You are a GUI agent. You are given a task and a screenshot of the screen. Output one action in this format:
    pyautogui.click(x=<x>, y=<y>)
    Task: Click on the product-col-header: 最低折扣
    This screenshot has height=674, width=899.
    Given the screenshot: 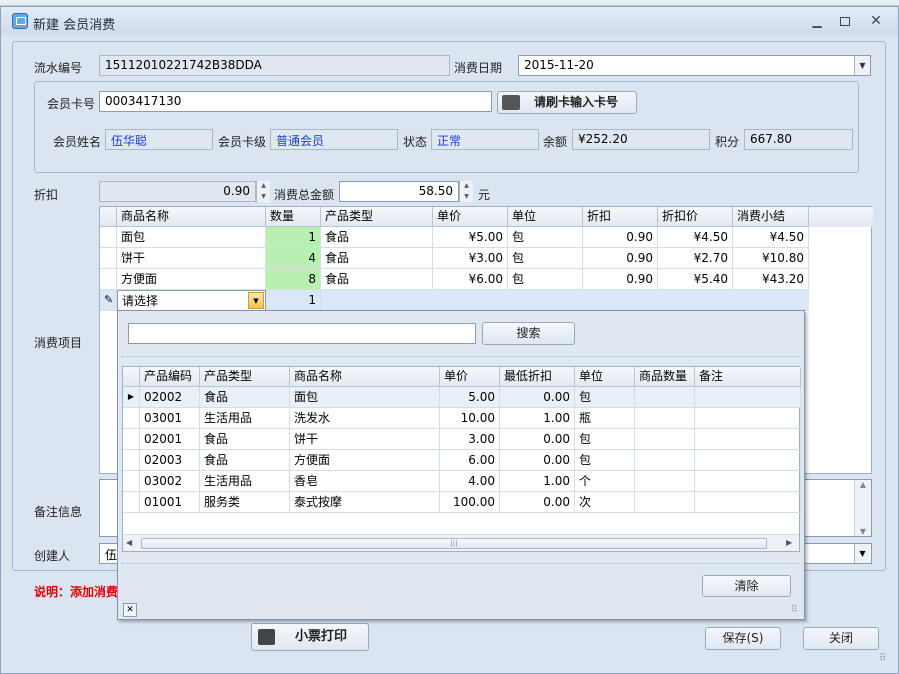 What is the action you would take?
    pyautogui.click(x=537, y=377)
    